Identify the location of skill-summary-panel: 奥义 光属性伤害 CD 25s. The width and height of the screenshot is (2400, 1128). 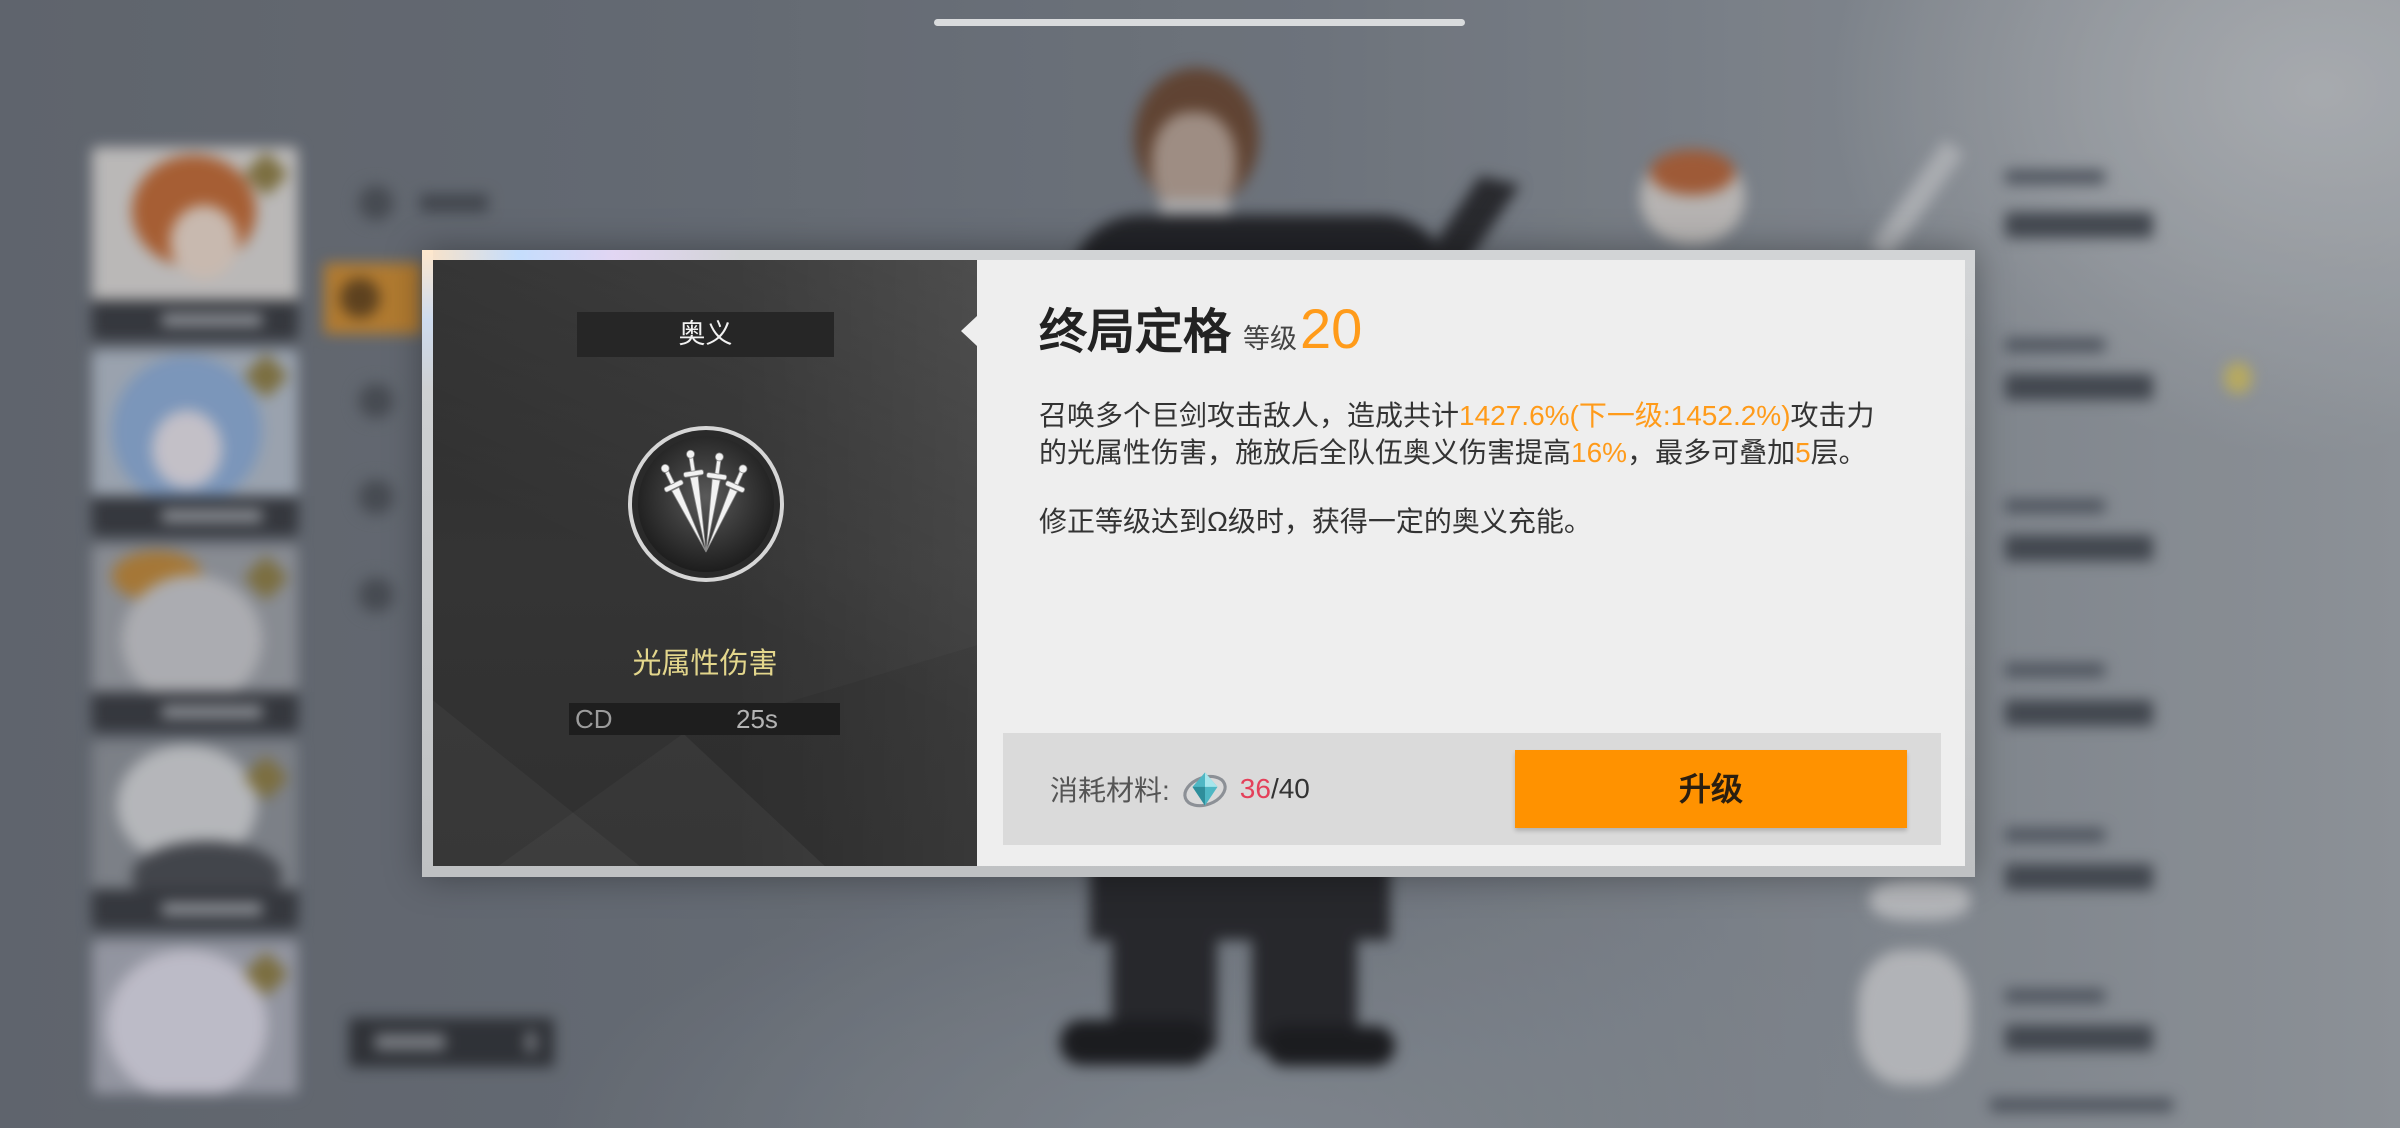
(705, 563).